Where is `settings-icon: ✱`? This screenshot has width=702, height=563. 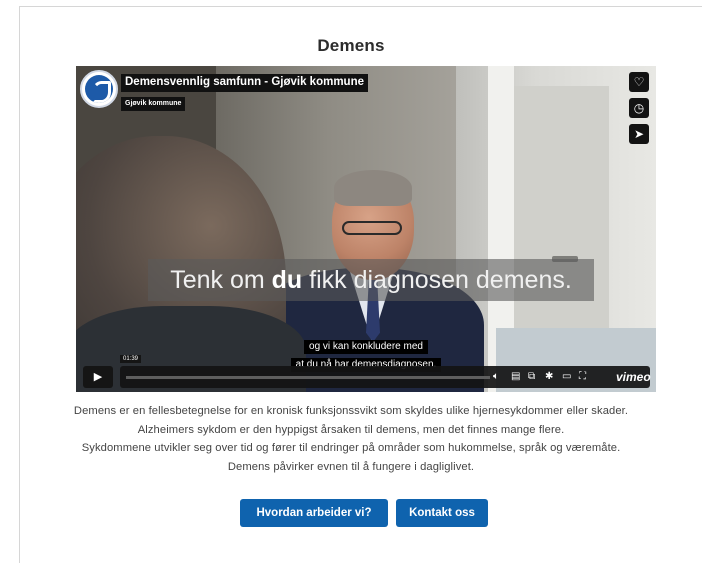 settings-icon: ✱ is located at coordinates (549, 377).